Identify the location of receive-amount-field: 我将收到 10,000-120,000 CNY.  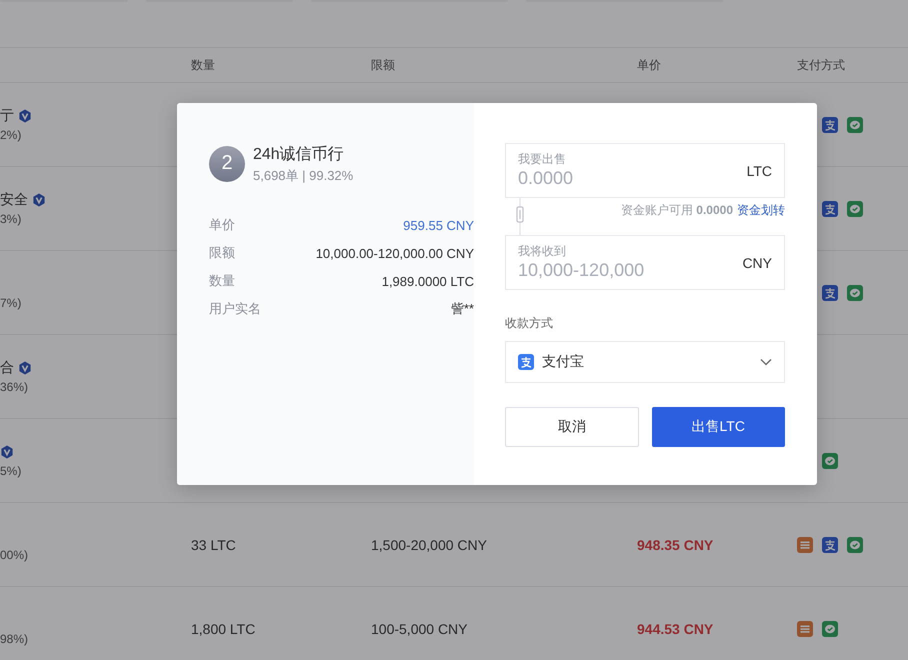
(645, 262).